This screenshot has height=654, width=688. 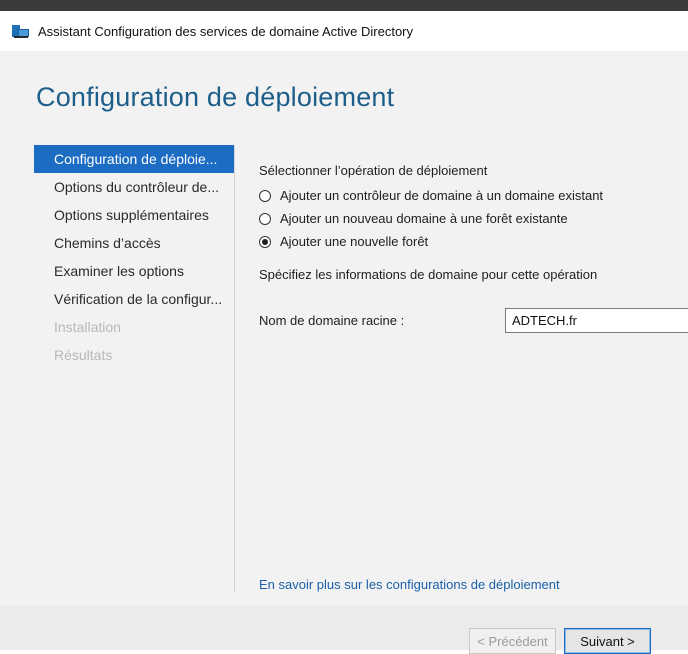 I want to click on next-button: Suivant >, so click(x=607, y=641).